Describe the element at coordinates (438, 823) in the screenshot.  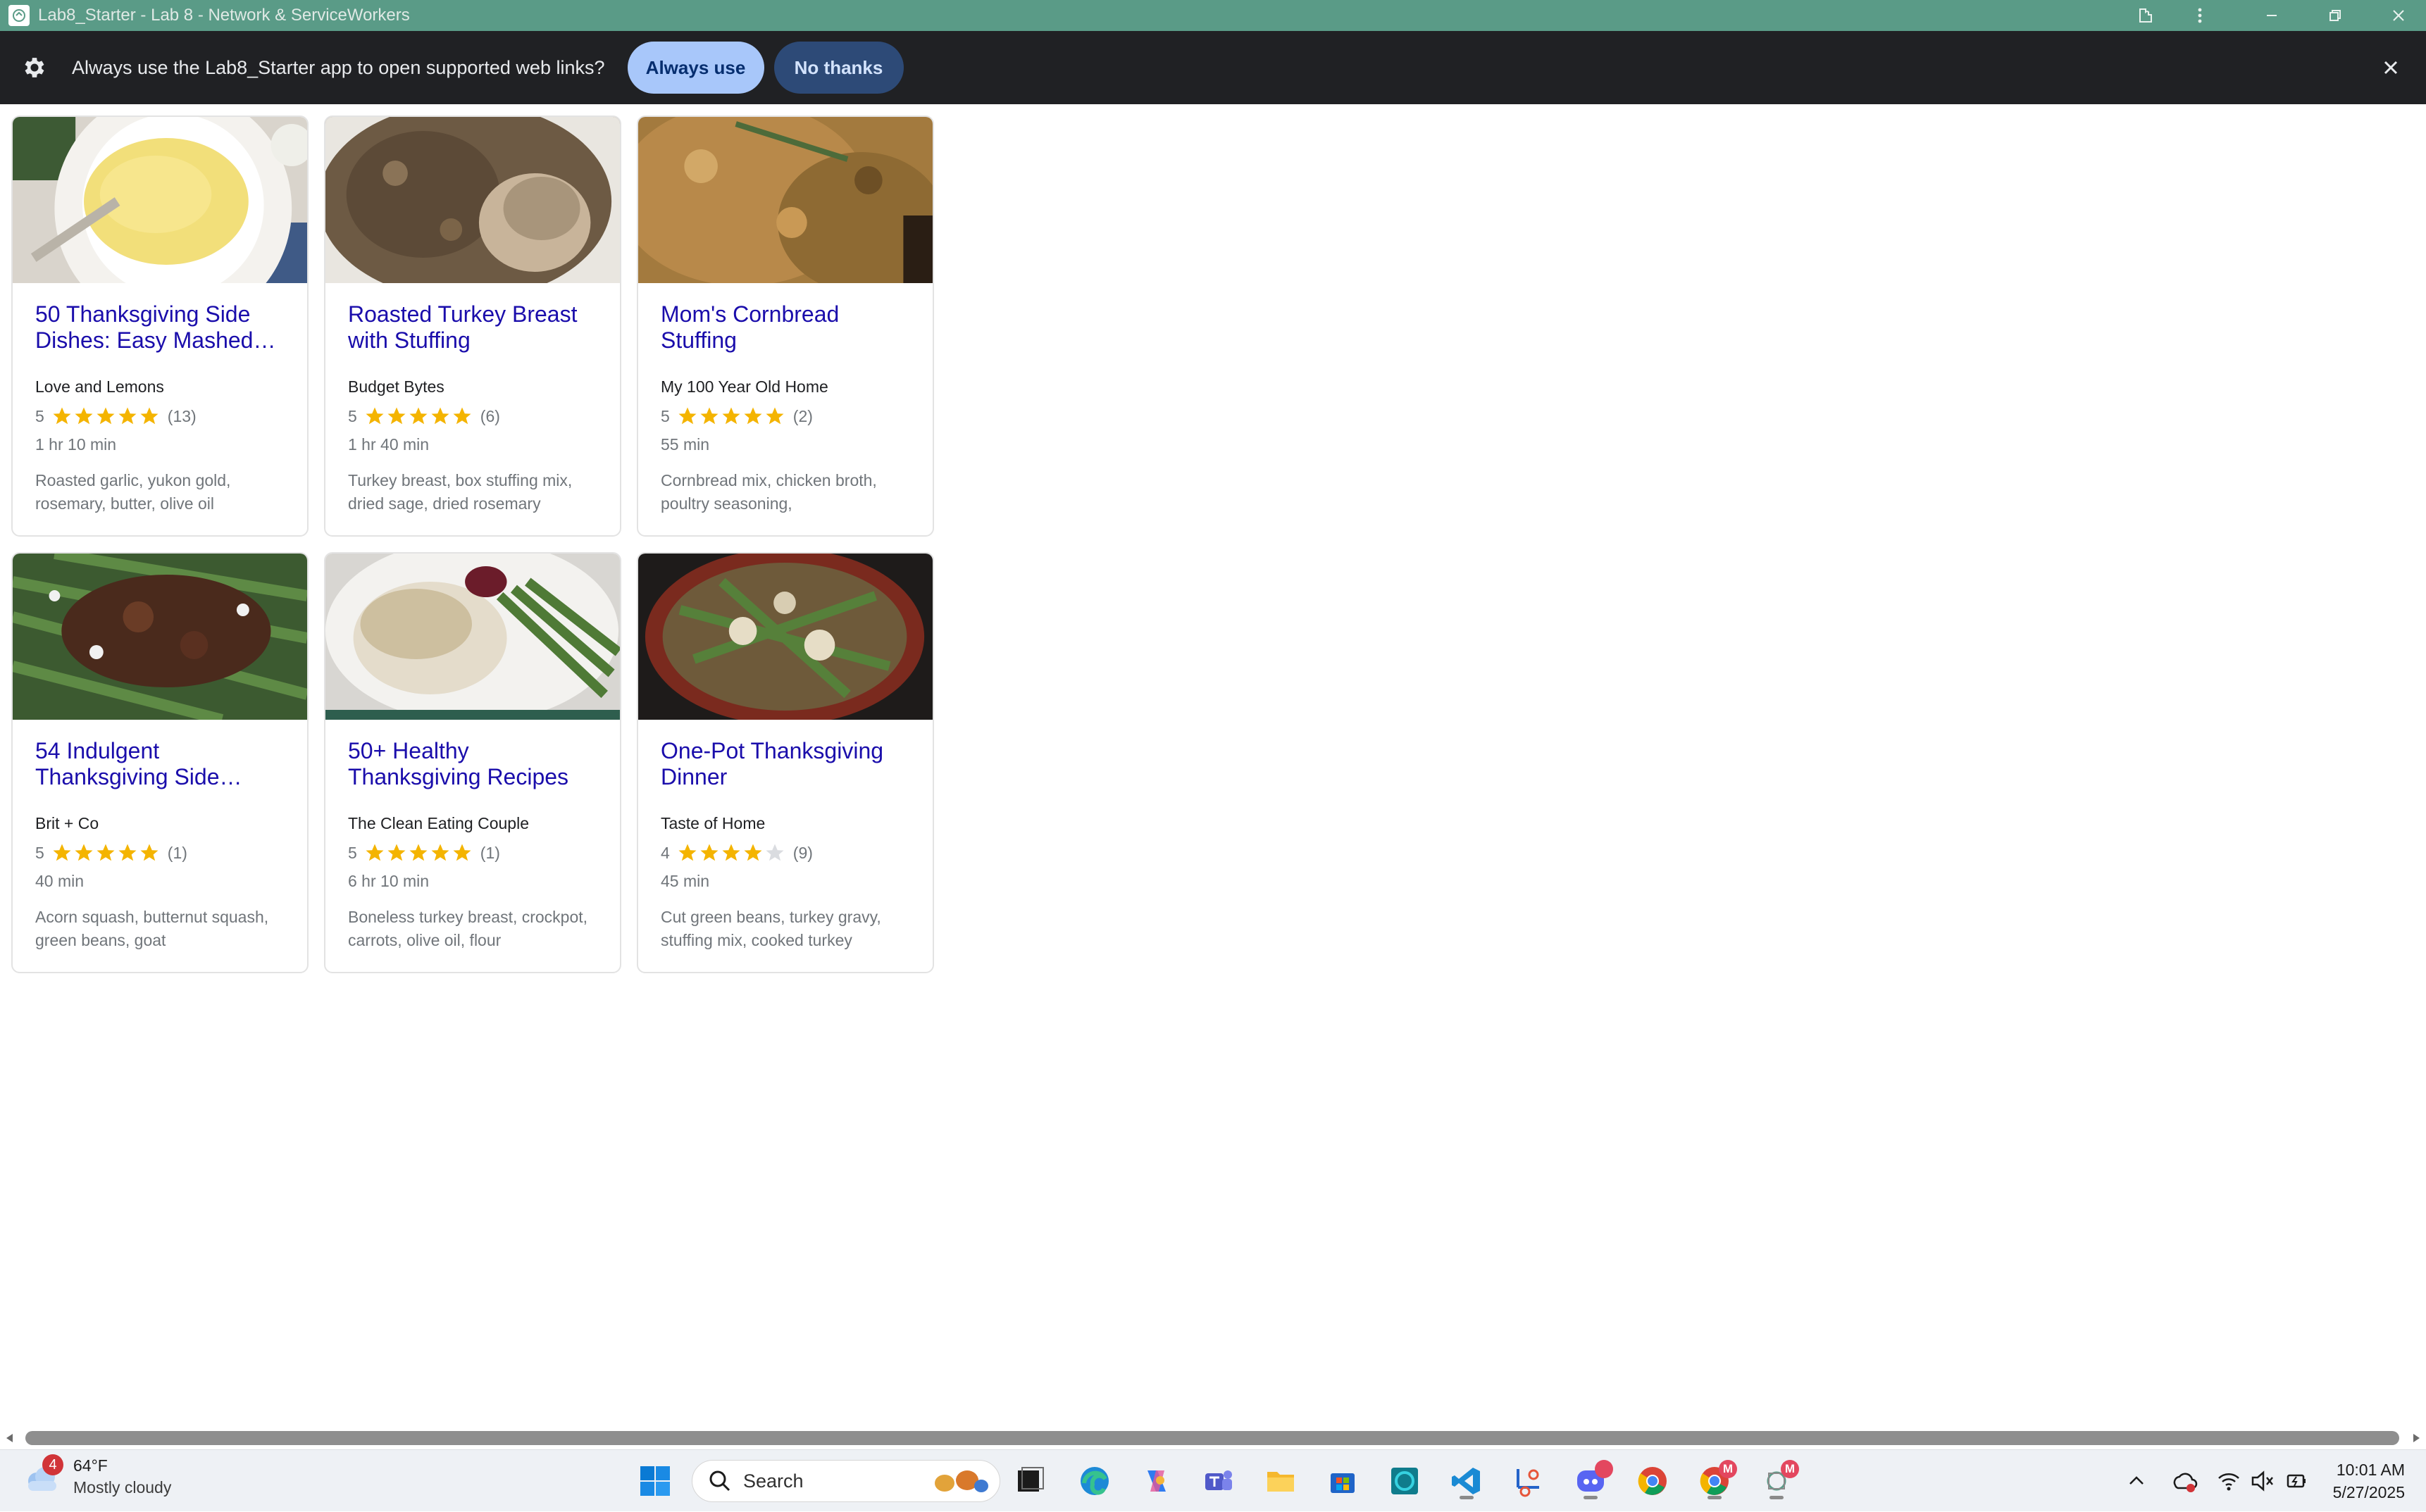
I see `recipe-source: The Clean Eating Couple` at that location.